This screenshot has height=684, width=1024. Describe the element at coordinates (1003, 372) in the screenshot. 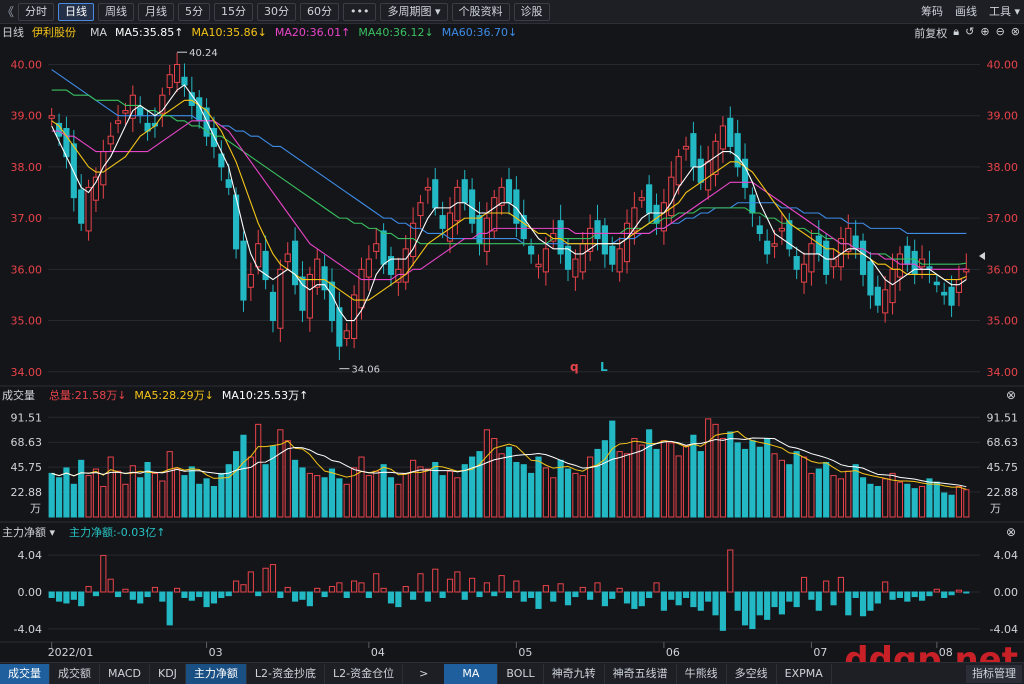

I see `price-tick-right: 34.00` at that location.